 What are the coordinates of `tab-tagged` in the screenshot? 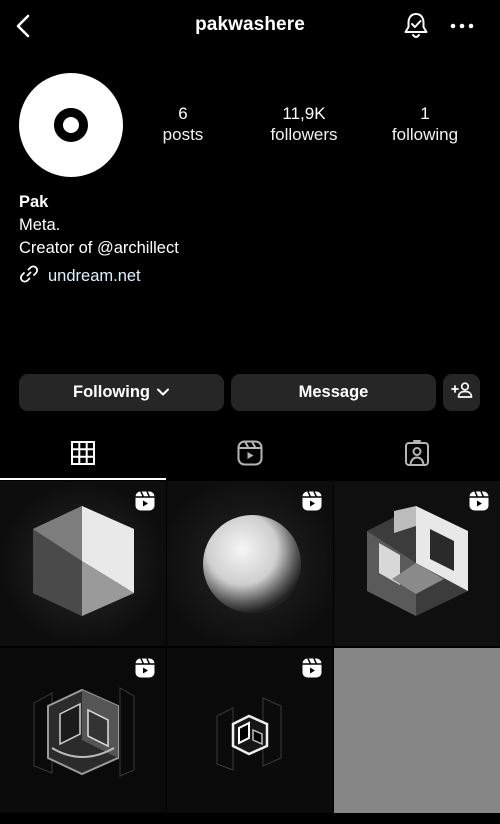 It's located at (417, 455).